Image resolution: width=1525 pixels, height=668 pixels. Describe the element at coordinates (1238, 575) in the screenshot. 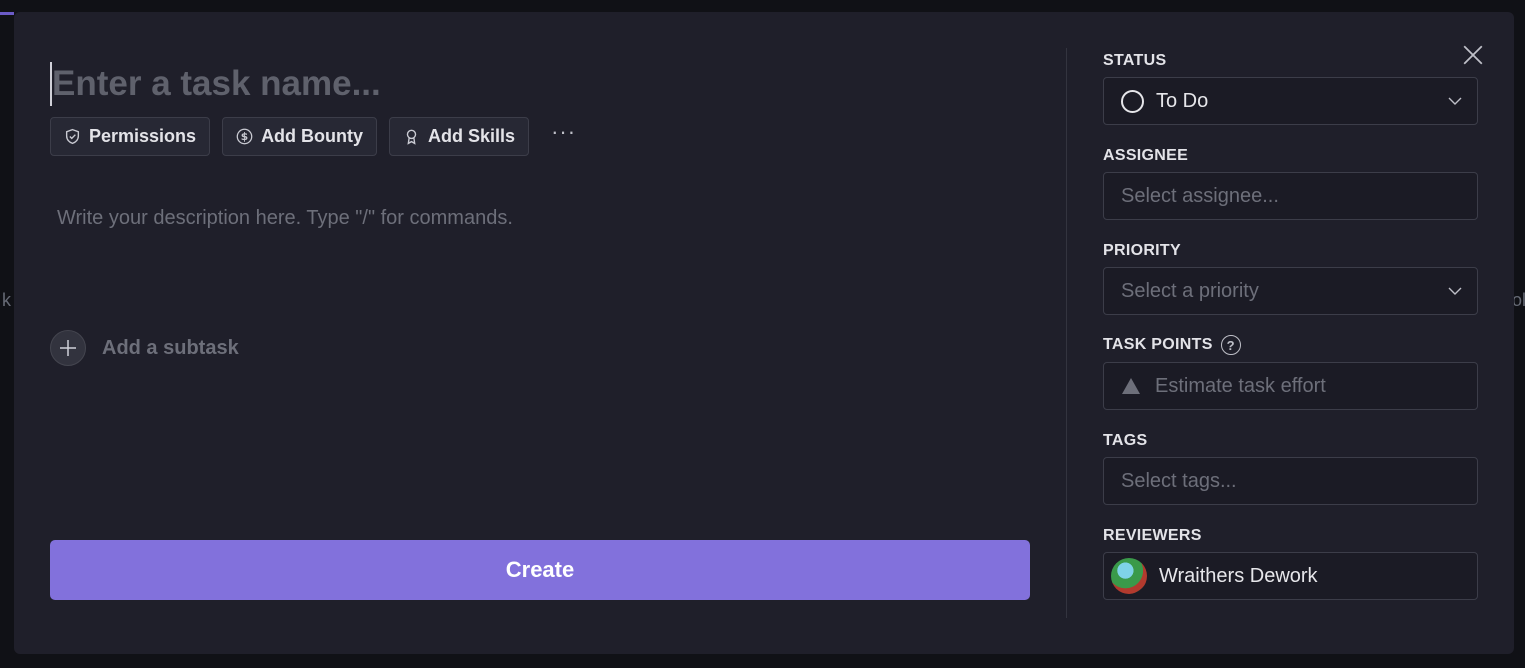

I see `reviewer-name: Wraithers Dework` at that location.